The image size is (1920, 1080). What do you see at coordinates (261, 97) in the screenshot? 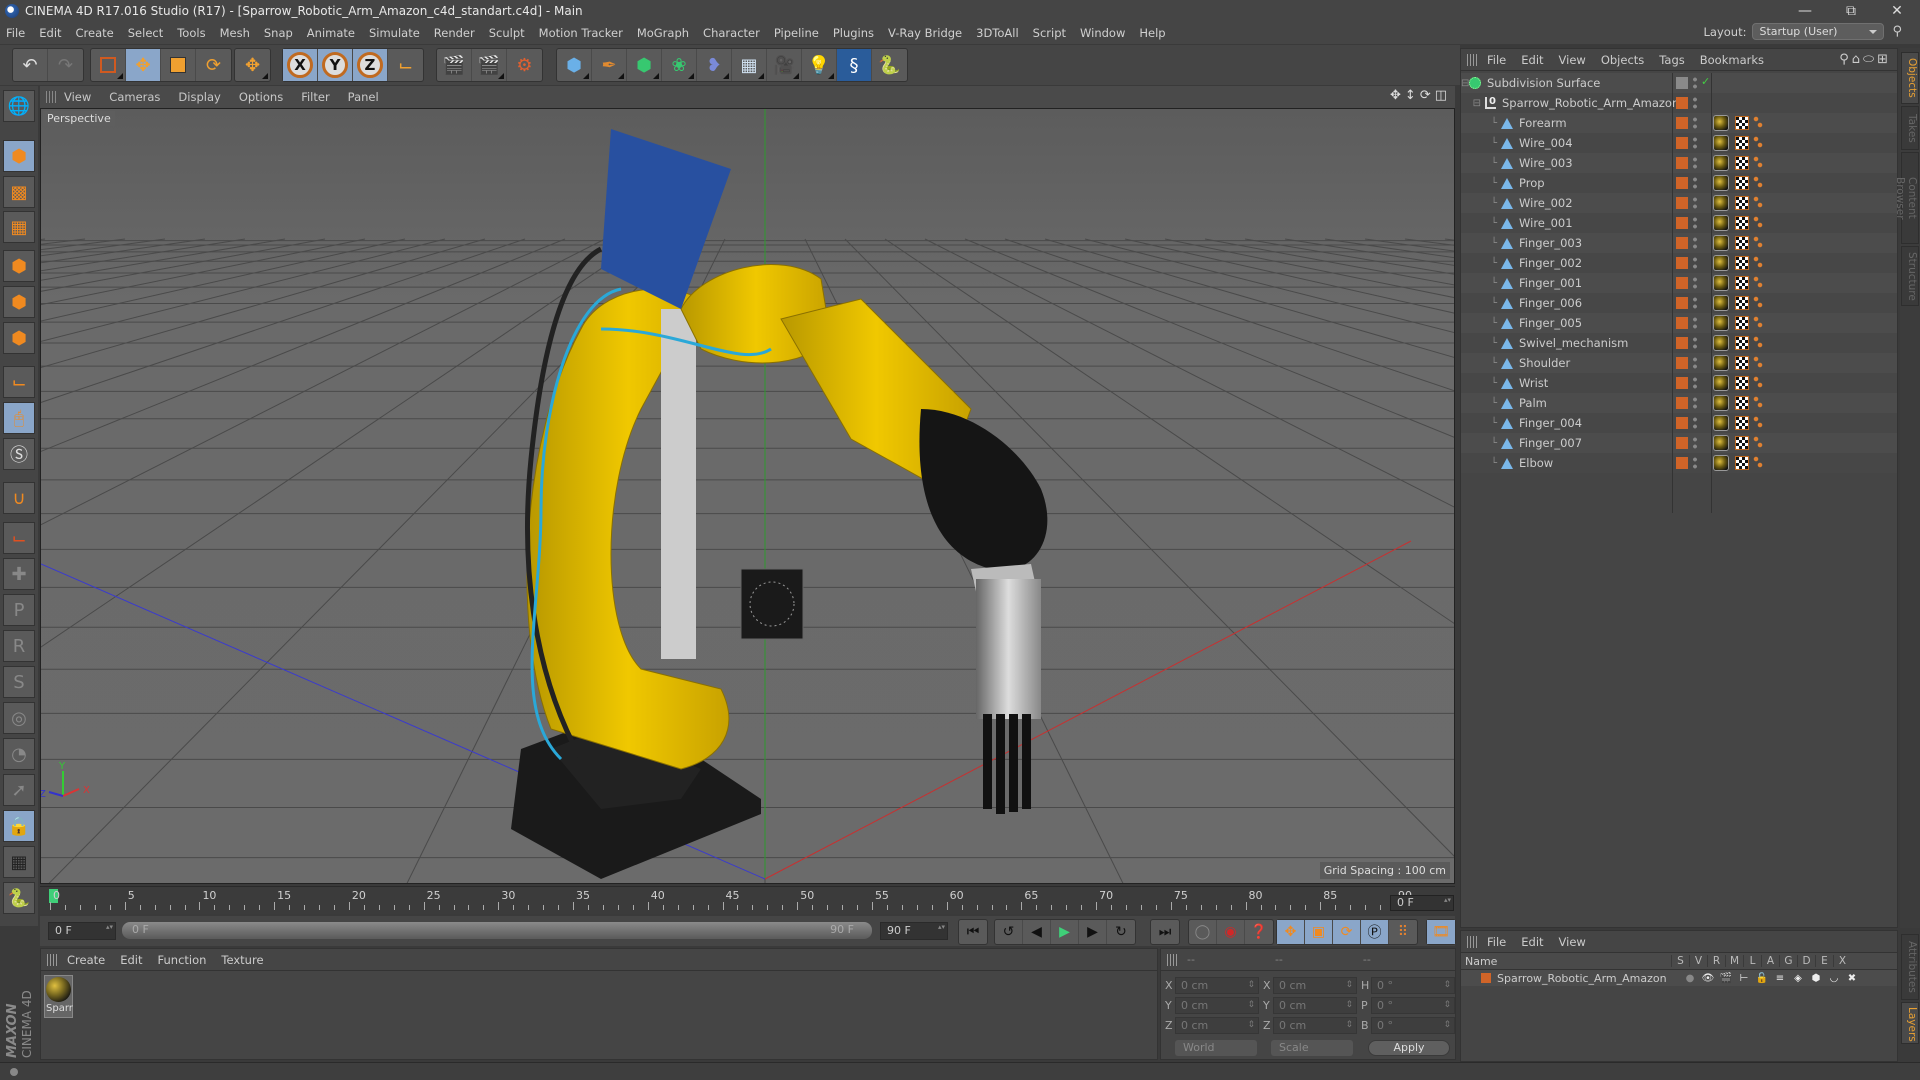
I see `viewport-menu-options: Options` at bounding box center [261, 97].